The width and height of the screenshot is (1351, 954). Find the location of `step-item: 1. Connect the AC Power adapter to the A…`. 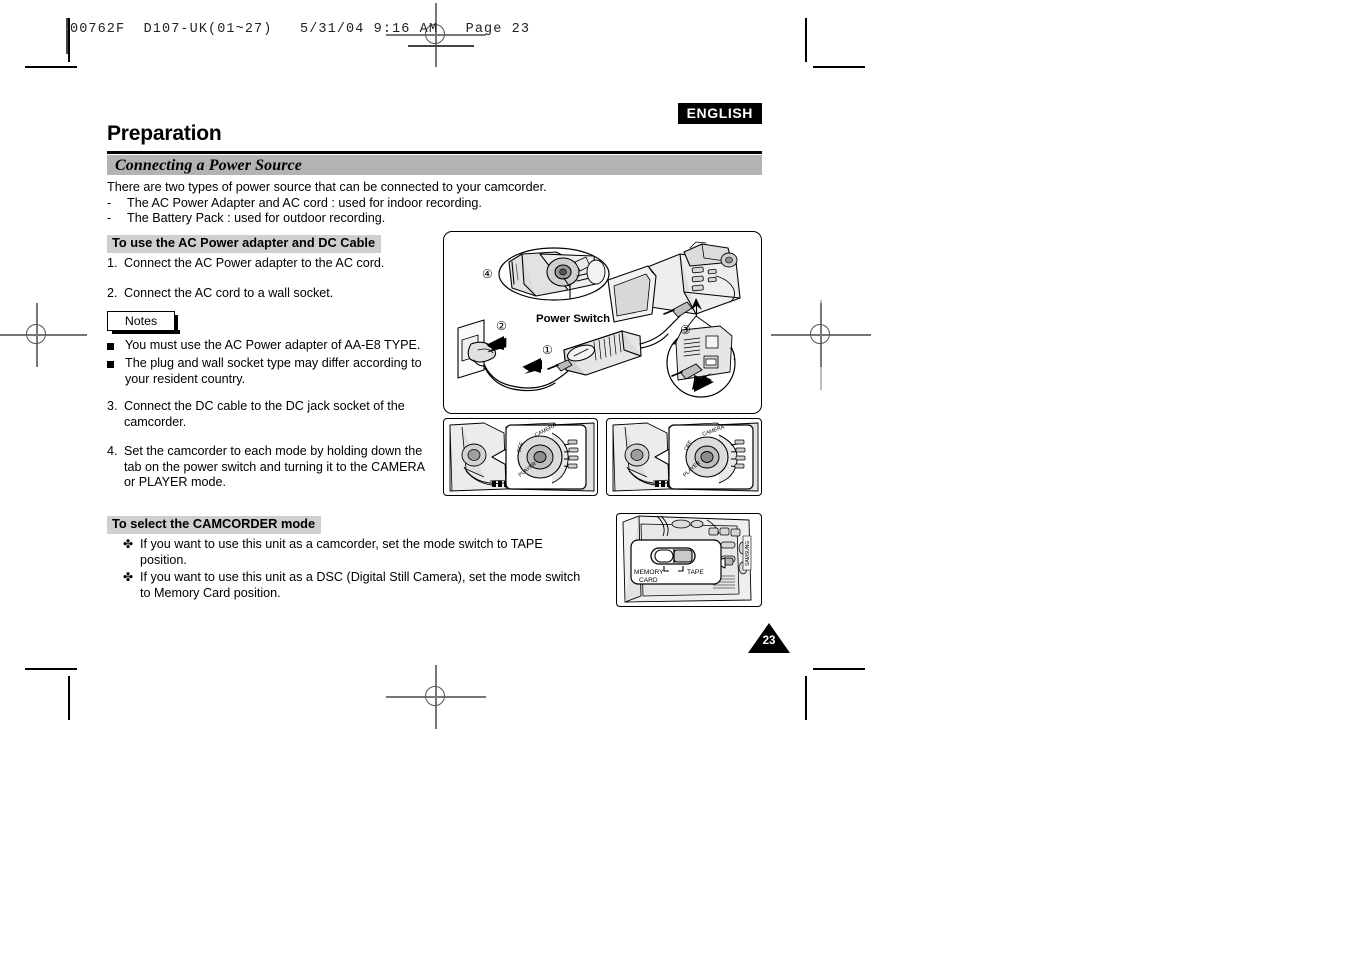

step-item: 1. Connect the AC Power adapter to the A… is located at coordinates (272, 264).